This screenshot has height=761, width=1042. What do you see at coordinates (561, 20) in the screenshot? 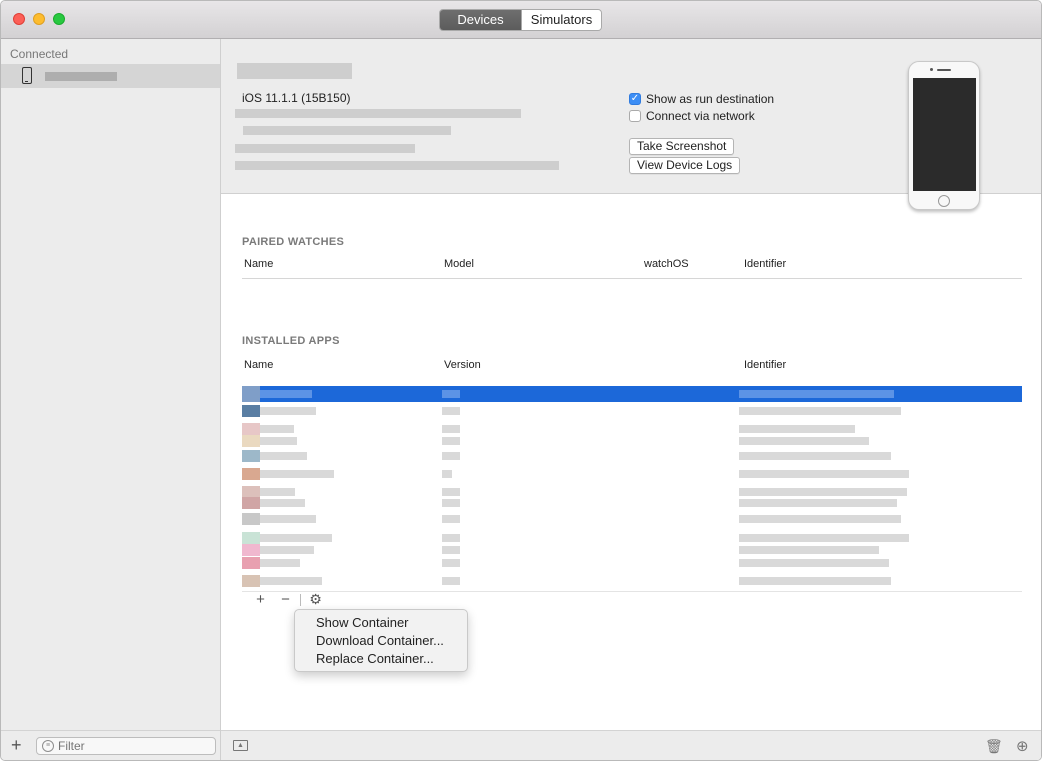
I see `tab-simulators: Simulators` at bounding box center [561, 20].